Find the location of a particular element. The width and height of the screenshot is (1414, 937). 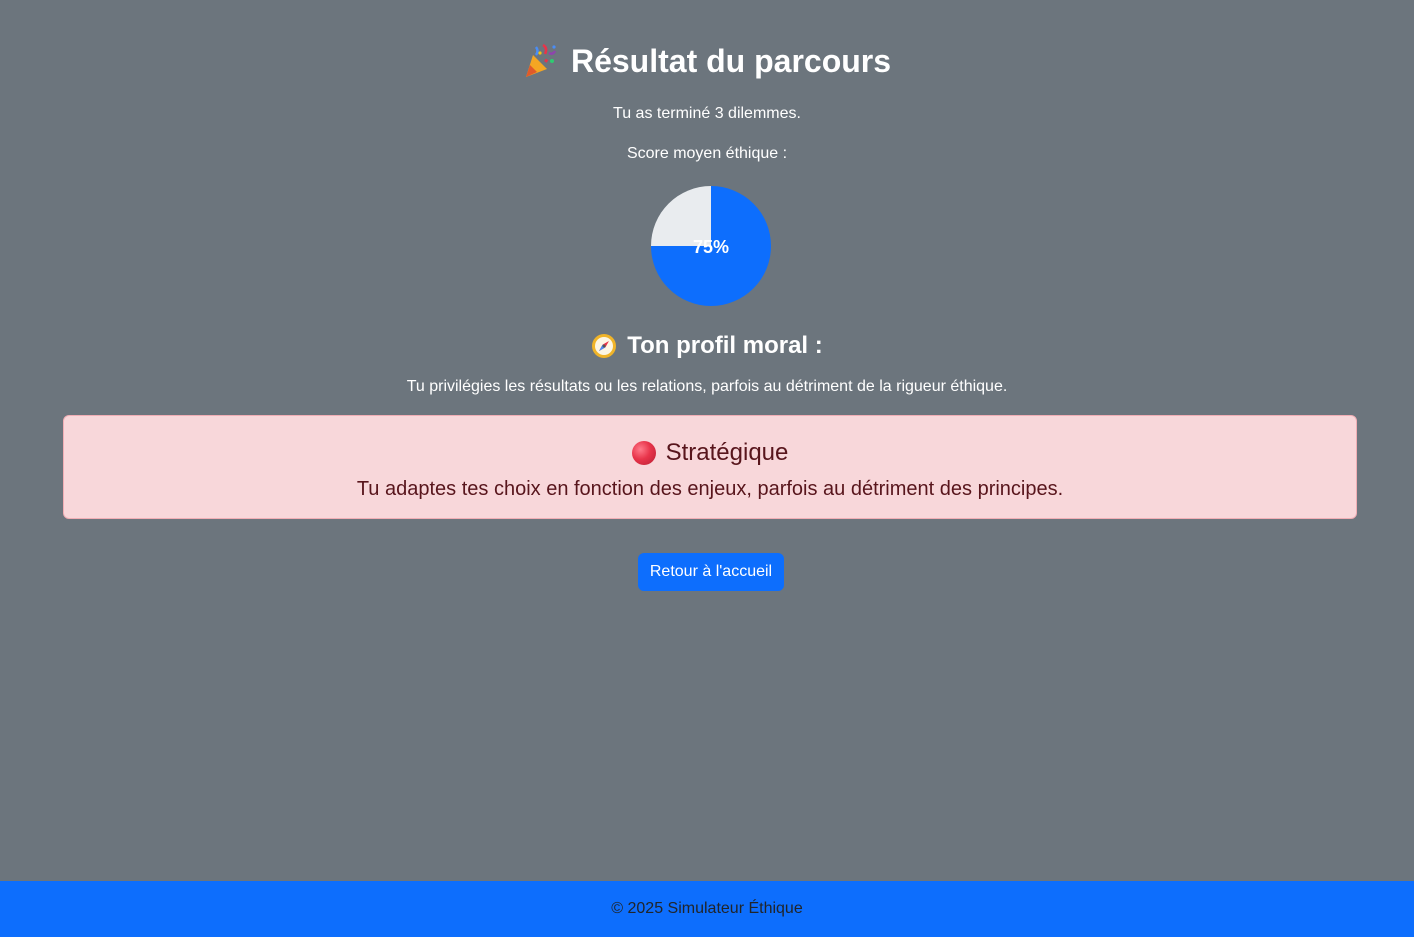

score-label: Score moyen éthique : is located at coordinates (707, 153).